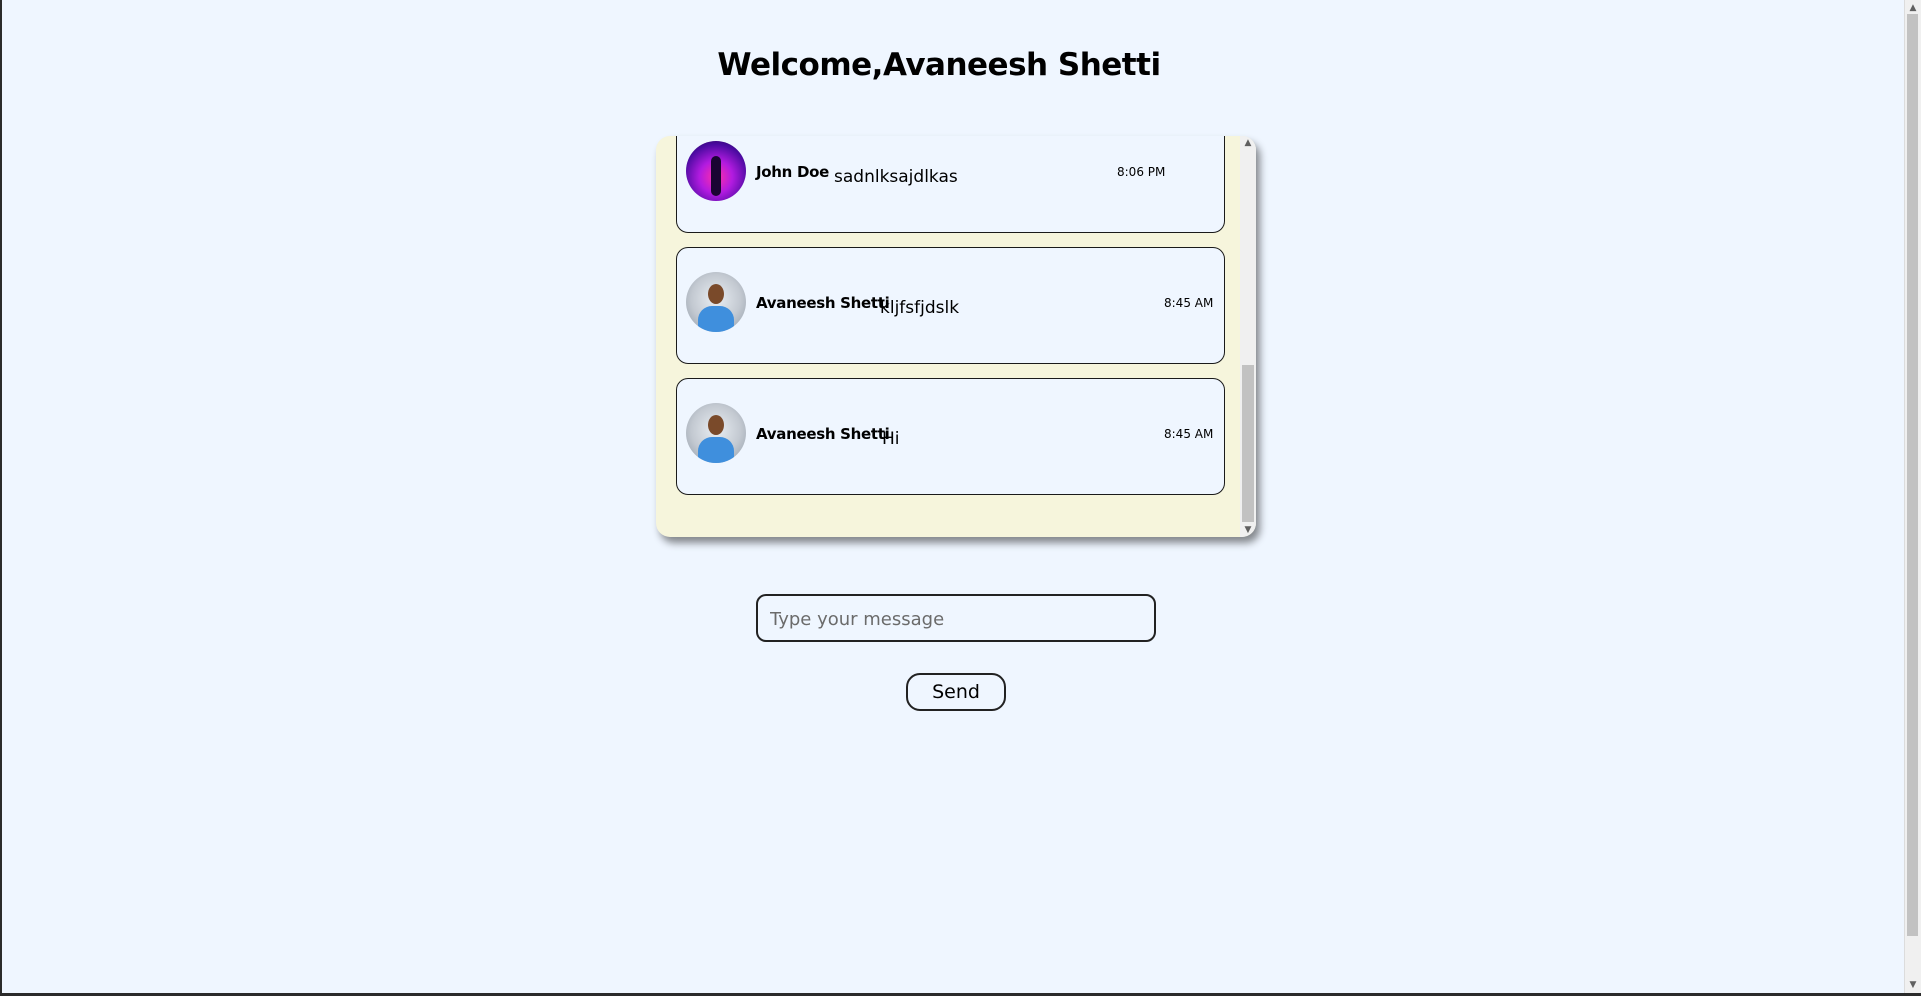 The width and height of the screenshot is (1921, 996). Describe the element at coordinates (956, 692) in the screenshot. I see `send-button: Send` at that location.